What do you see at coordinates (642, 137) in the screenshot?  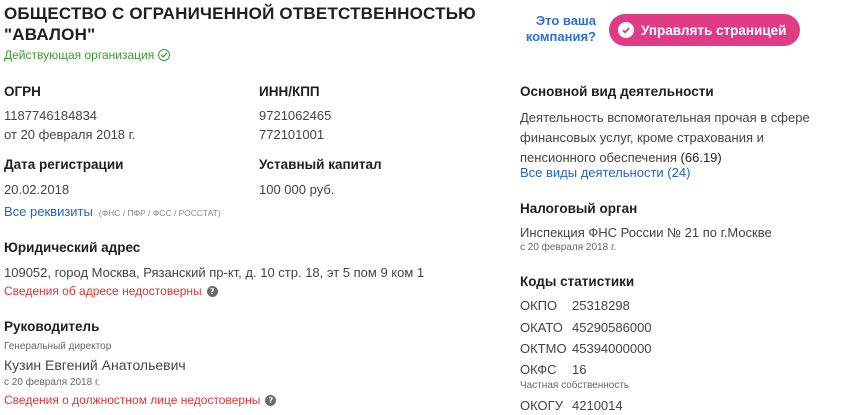 I see `activity-line2: финансовых услуг, кроме страхования и` at bounding box center [642, 137].